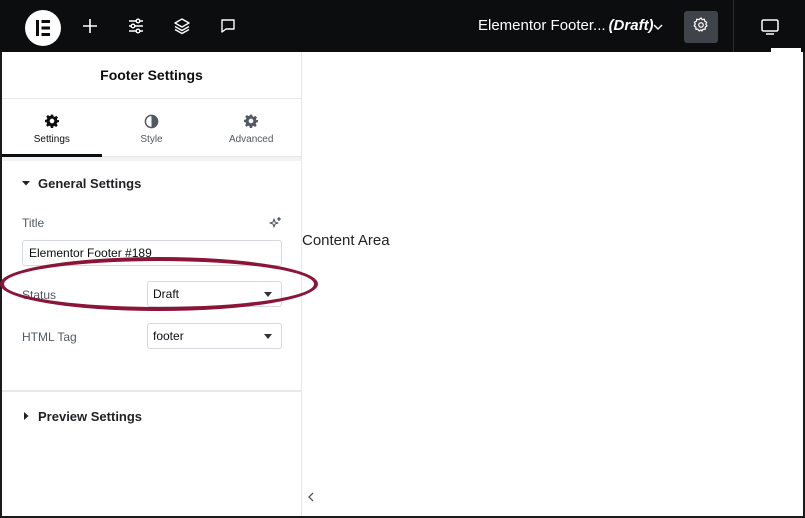  I want to click on desktop-icon, so click(770, 27).